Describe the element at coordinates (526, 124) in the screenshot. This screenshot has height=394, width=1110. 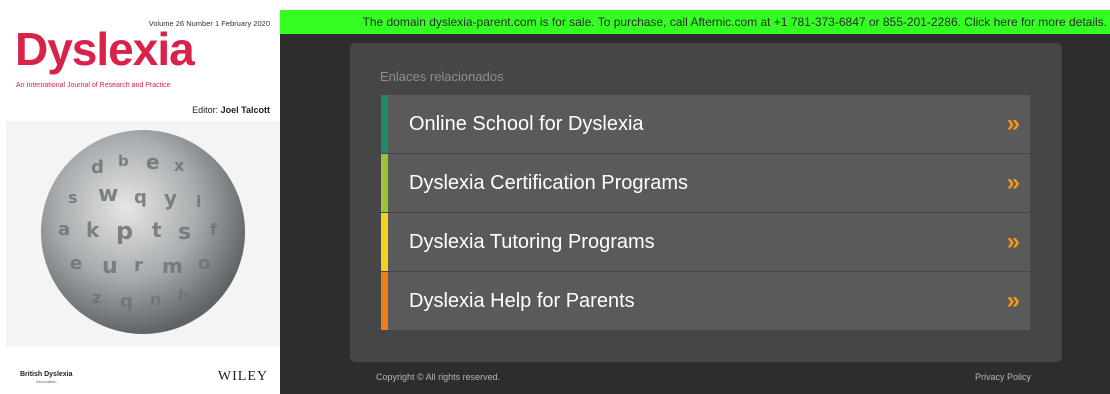
I see `related-link-label: Online School for Dyslexia` at that location.